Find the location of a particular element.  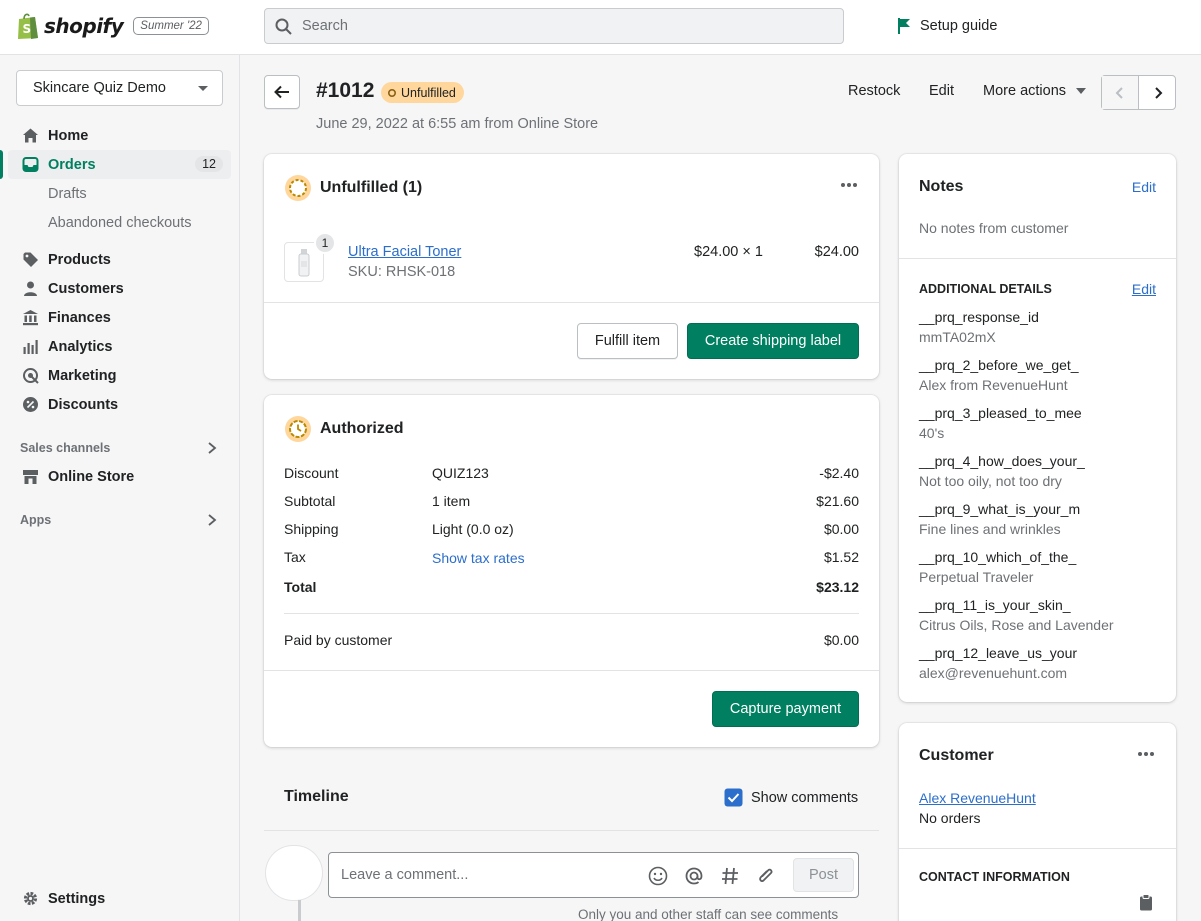

product-sku: SKU: RHSK-018 is located at coordinates (402, 272).